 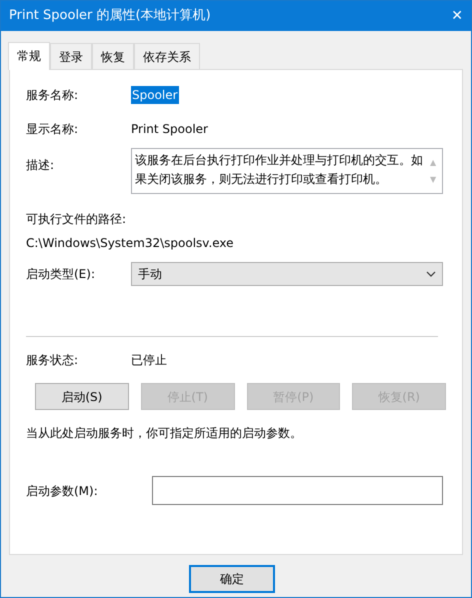 What do you see at coordinates (457, 16) in the screenshot?
I see `close-button: ✕` at bounding box center [457, 16].